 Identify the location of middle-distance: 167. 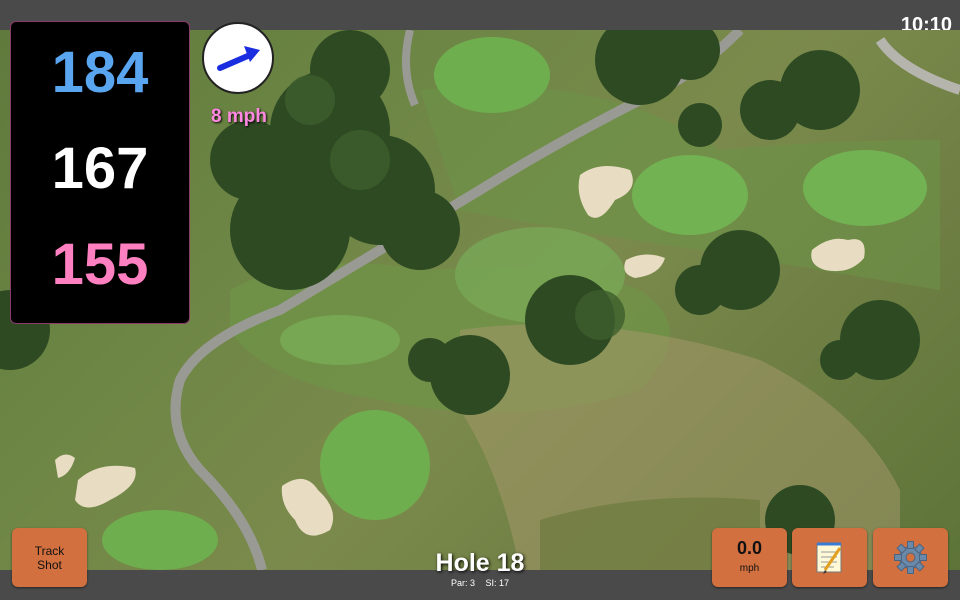
(100, 168).